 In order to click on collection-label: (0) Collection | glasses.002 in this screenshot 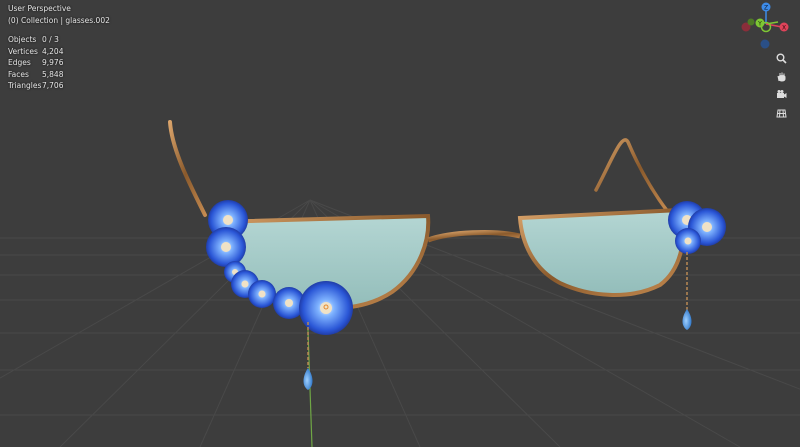, I will do `click(59, 20)`.